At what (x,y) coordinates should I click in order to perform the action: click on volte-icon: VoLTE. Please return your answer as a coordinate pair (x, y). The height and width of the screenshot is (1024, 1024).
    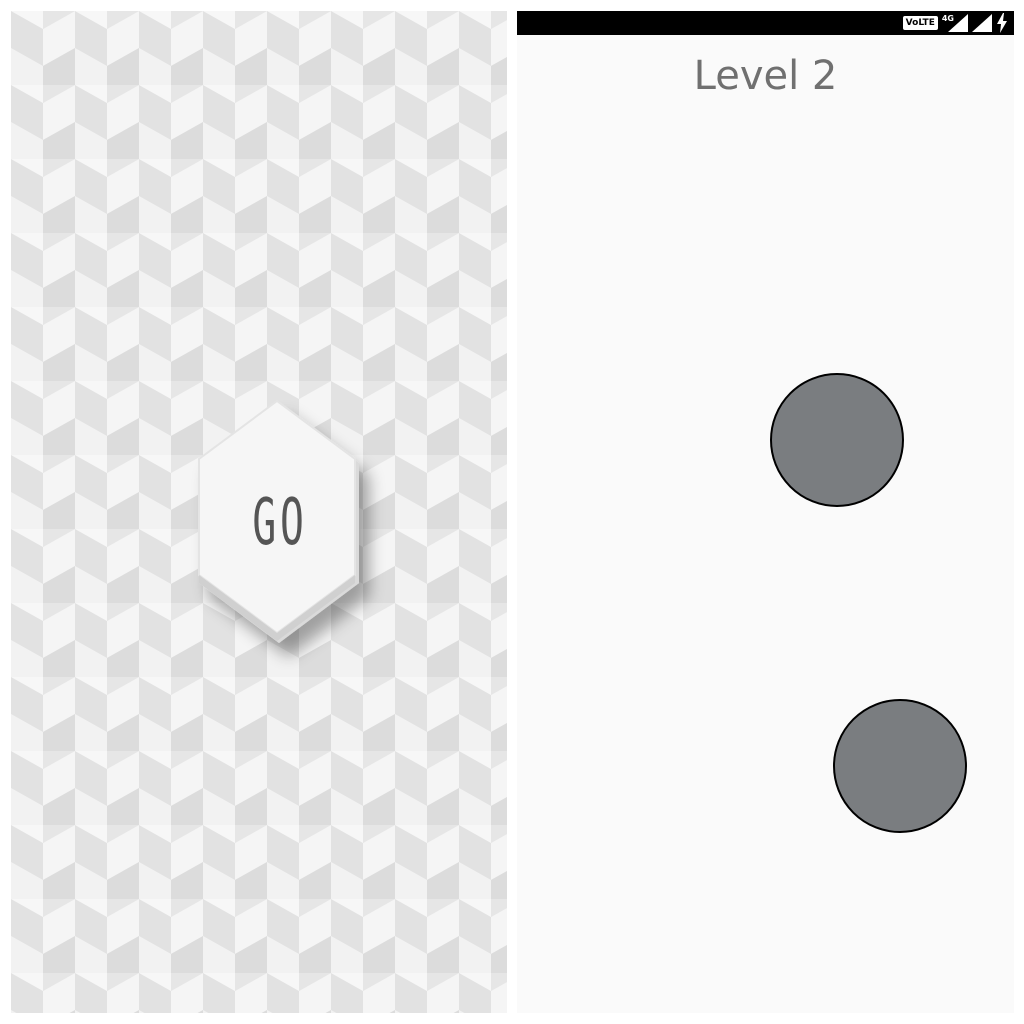
    Looking at the image, I should click on (920, 23).